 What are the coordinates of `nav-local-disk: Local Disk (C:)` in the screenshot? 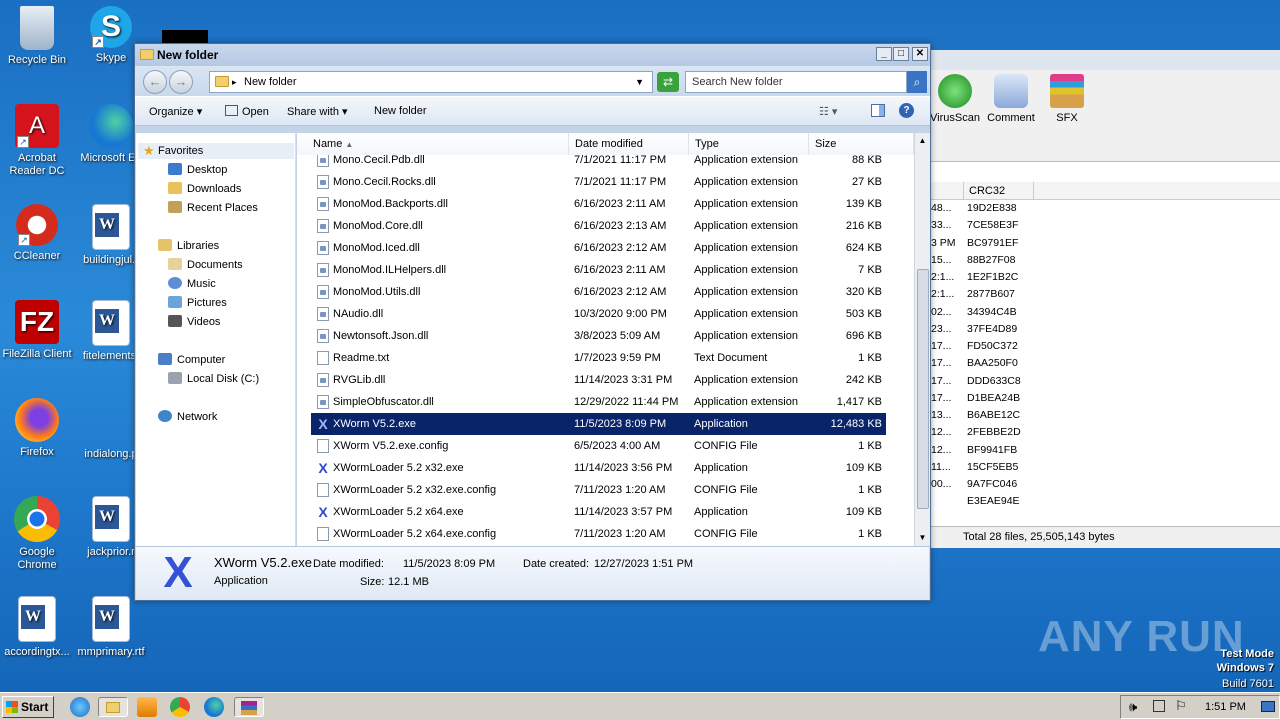 It's located at (213, 379).